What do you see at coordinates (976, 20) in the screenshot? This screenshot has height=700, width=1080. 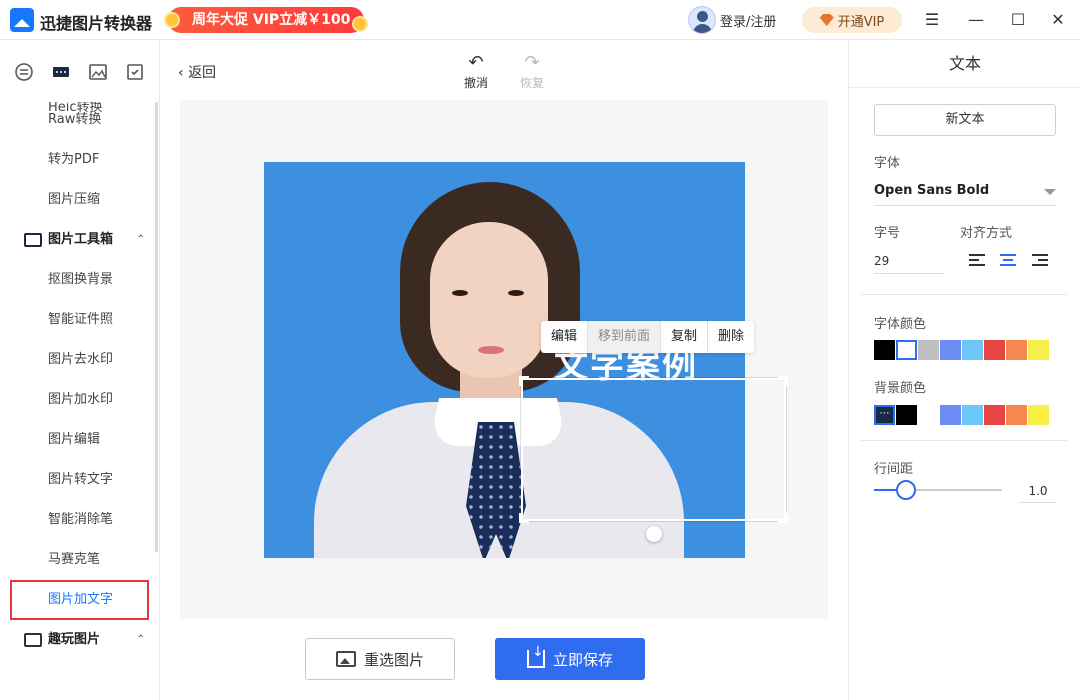 I see `minimize-icon: —` at bounding box center [976, 20].